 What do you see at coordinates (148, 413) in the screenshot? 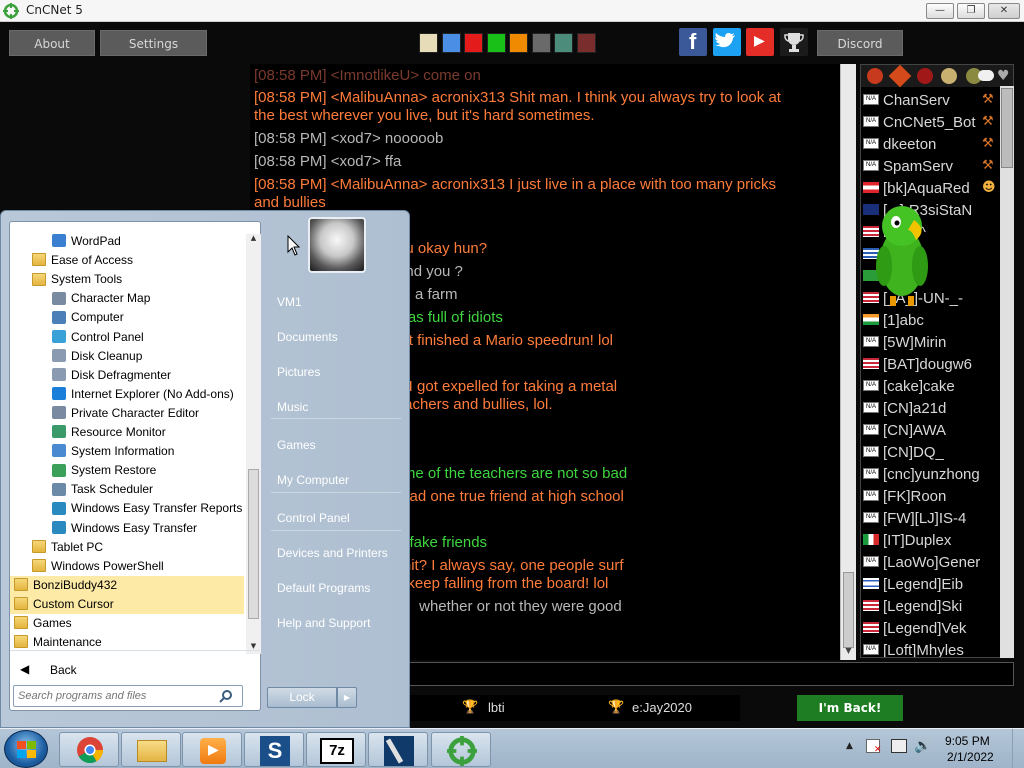
I see `program-item: Private Character Editor` at bounding box center [148, 413].